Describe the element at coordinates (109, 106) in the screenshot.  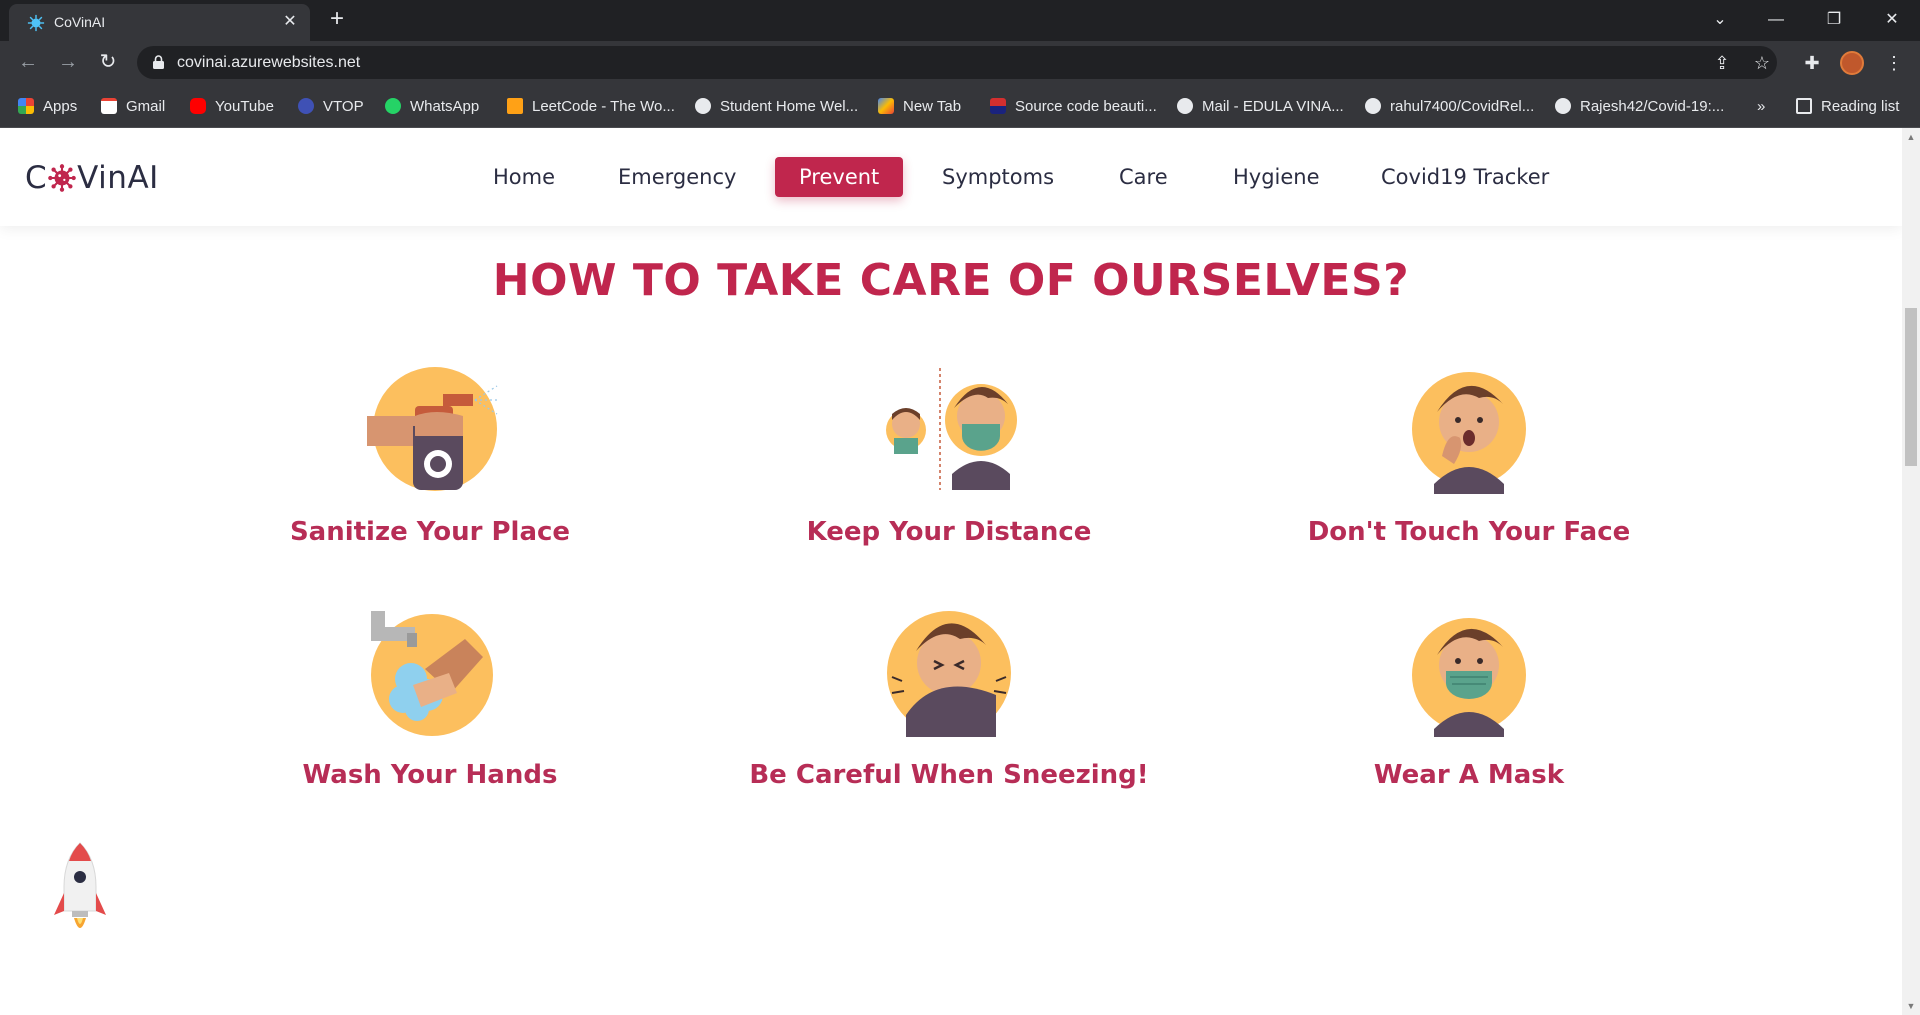
I see `gmail-icon` at that location.